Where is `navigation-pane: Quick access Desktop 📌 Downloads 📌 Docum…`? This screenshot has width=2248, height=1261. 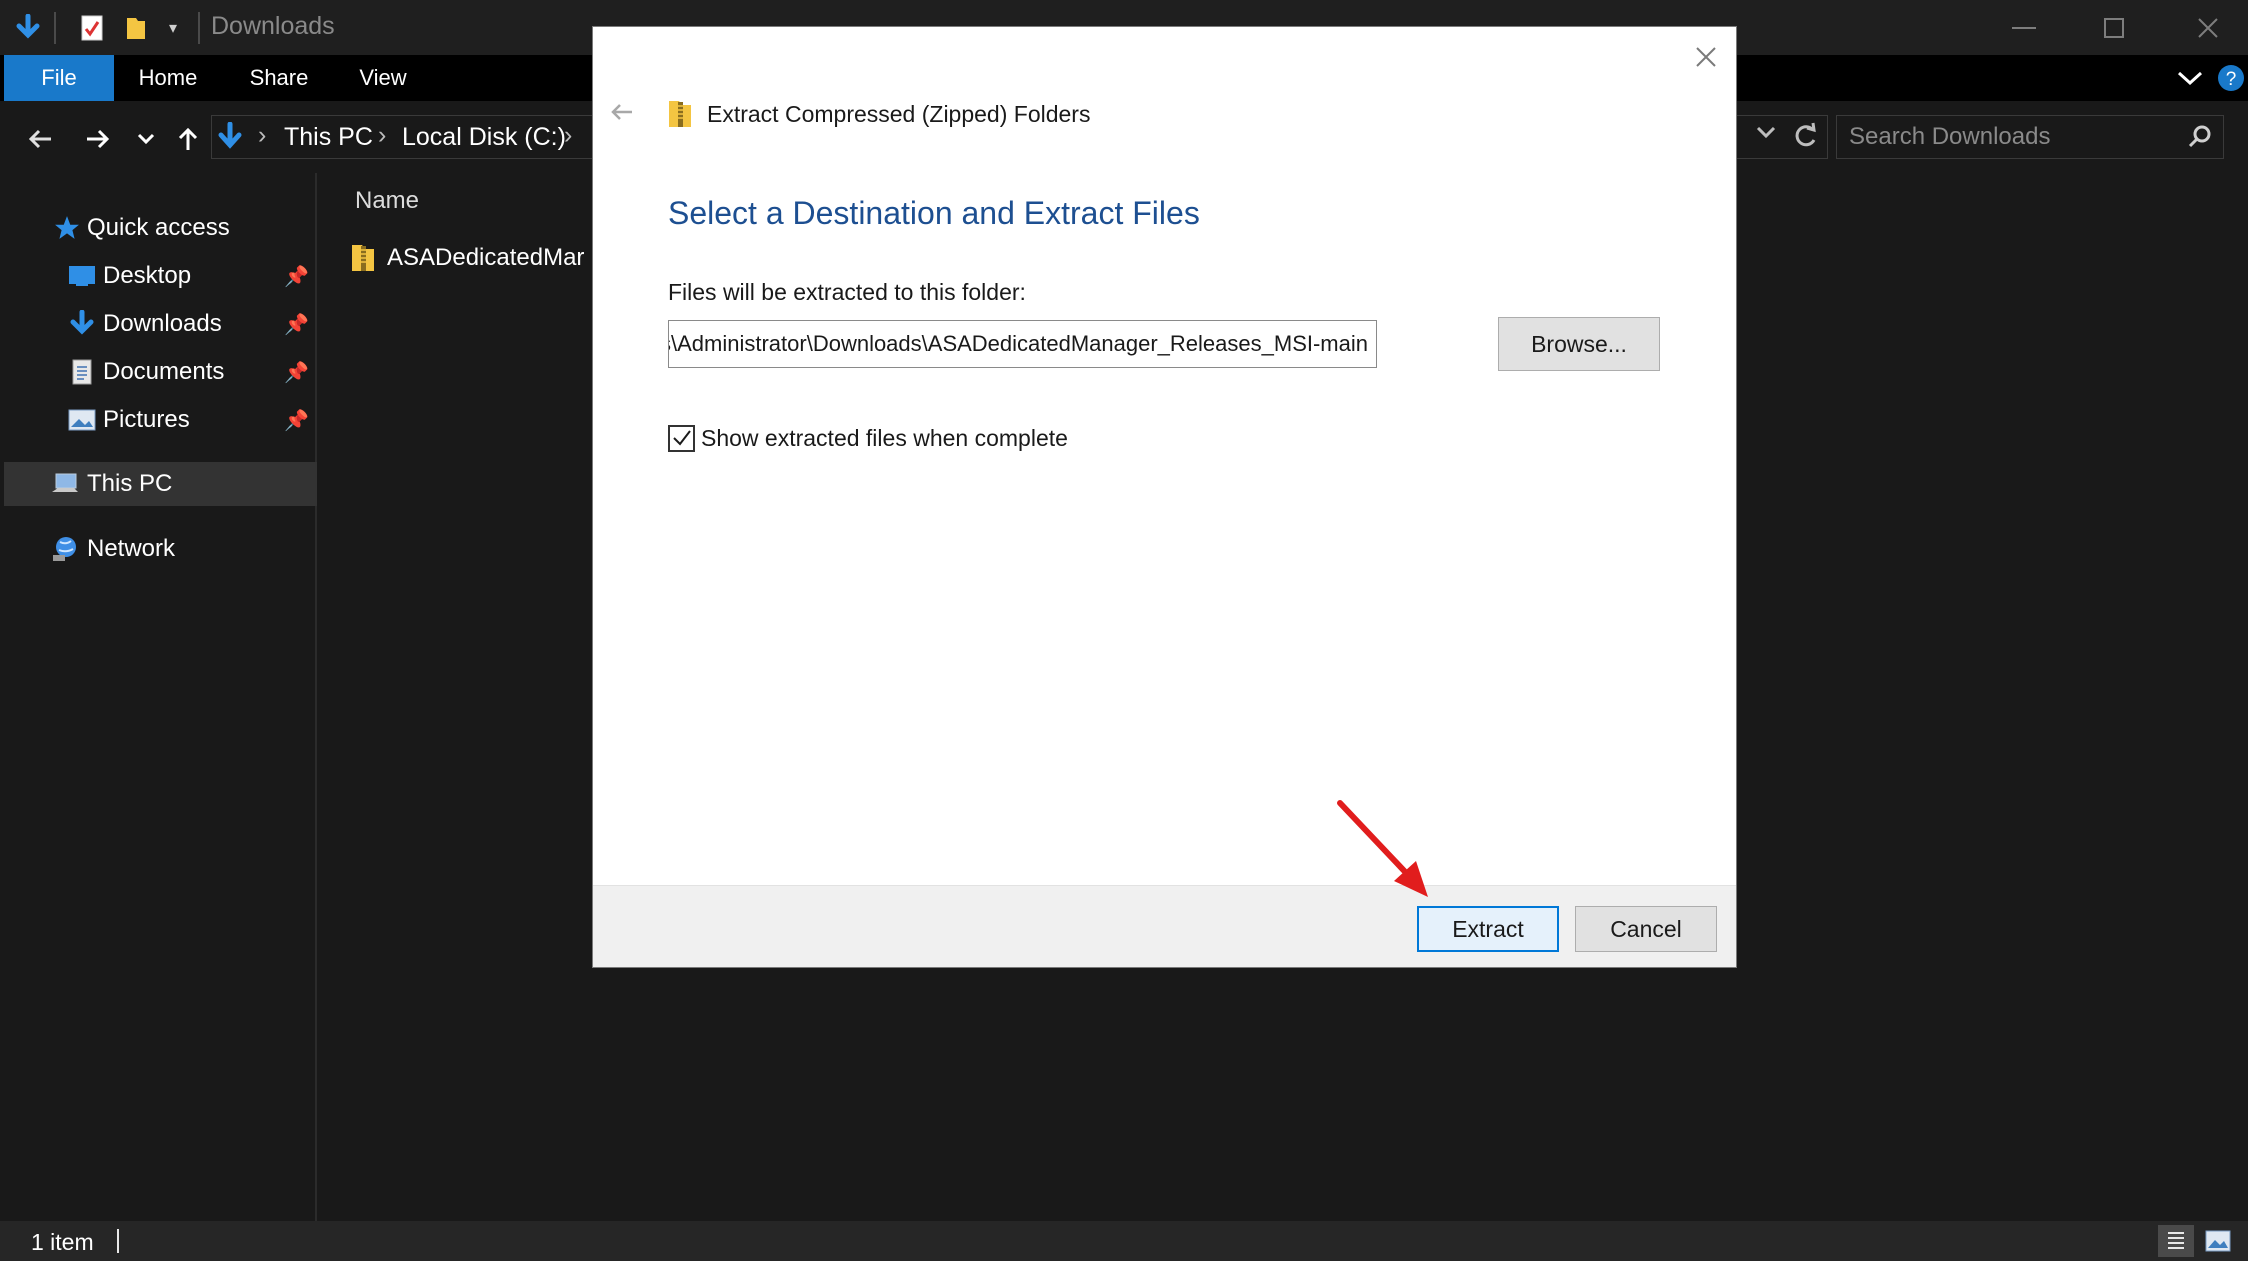
navigation-pane: Quick access Desktop 📌 Downloads 📌 Docum… is located at coordinates (158, 697).